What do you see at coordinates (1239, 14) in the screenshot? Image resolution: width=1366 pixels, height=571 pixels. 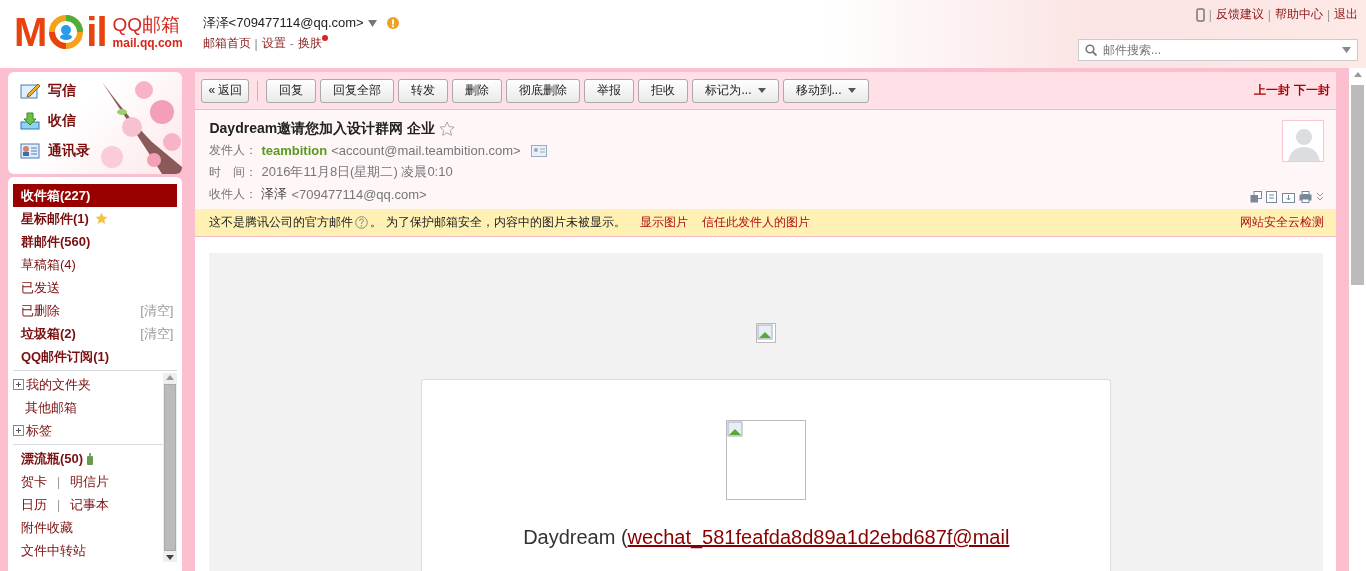 I see `top-link: 反馈建议` at bounding box center [1239, 14].